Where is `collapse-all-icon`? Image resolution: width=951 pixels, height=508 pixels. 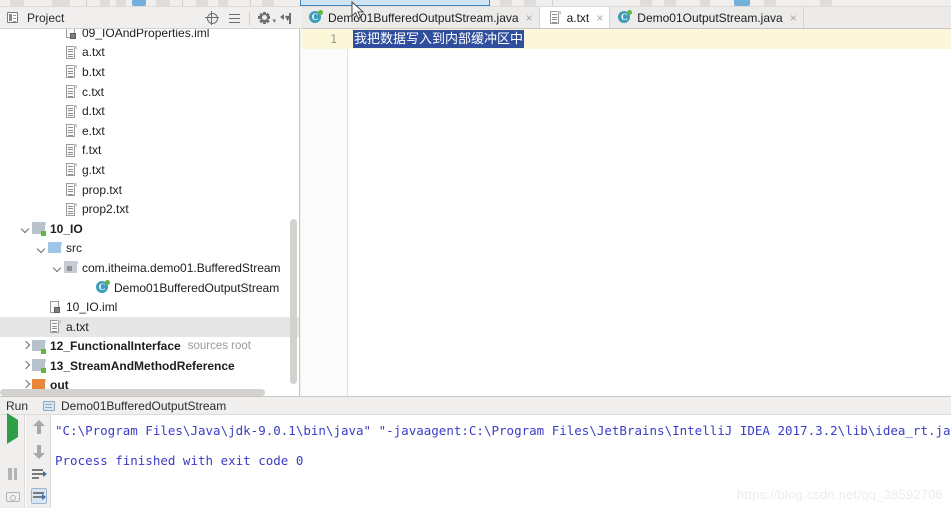
collapse-all-icon is located at coordinates (234, 18).